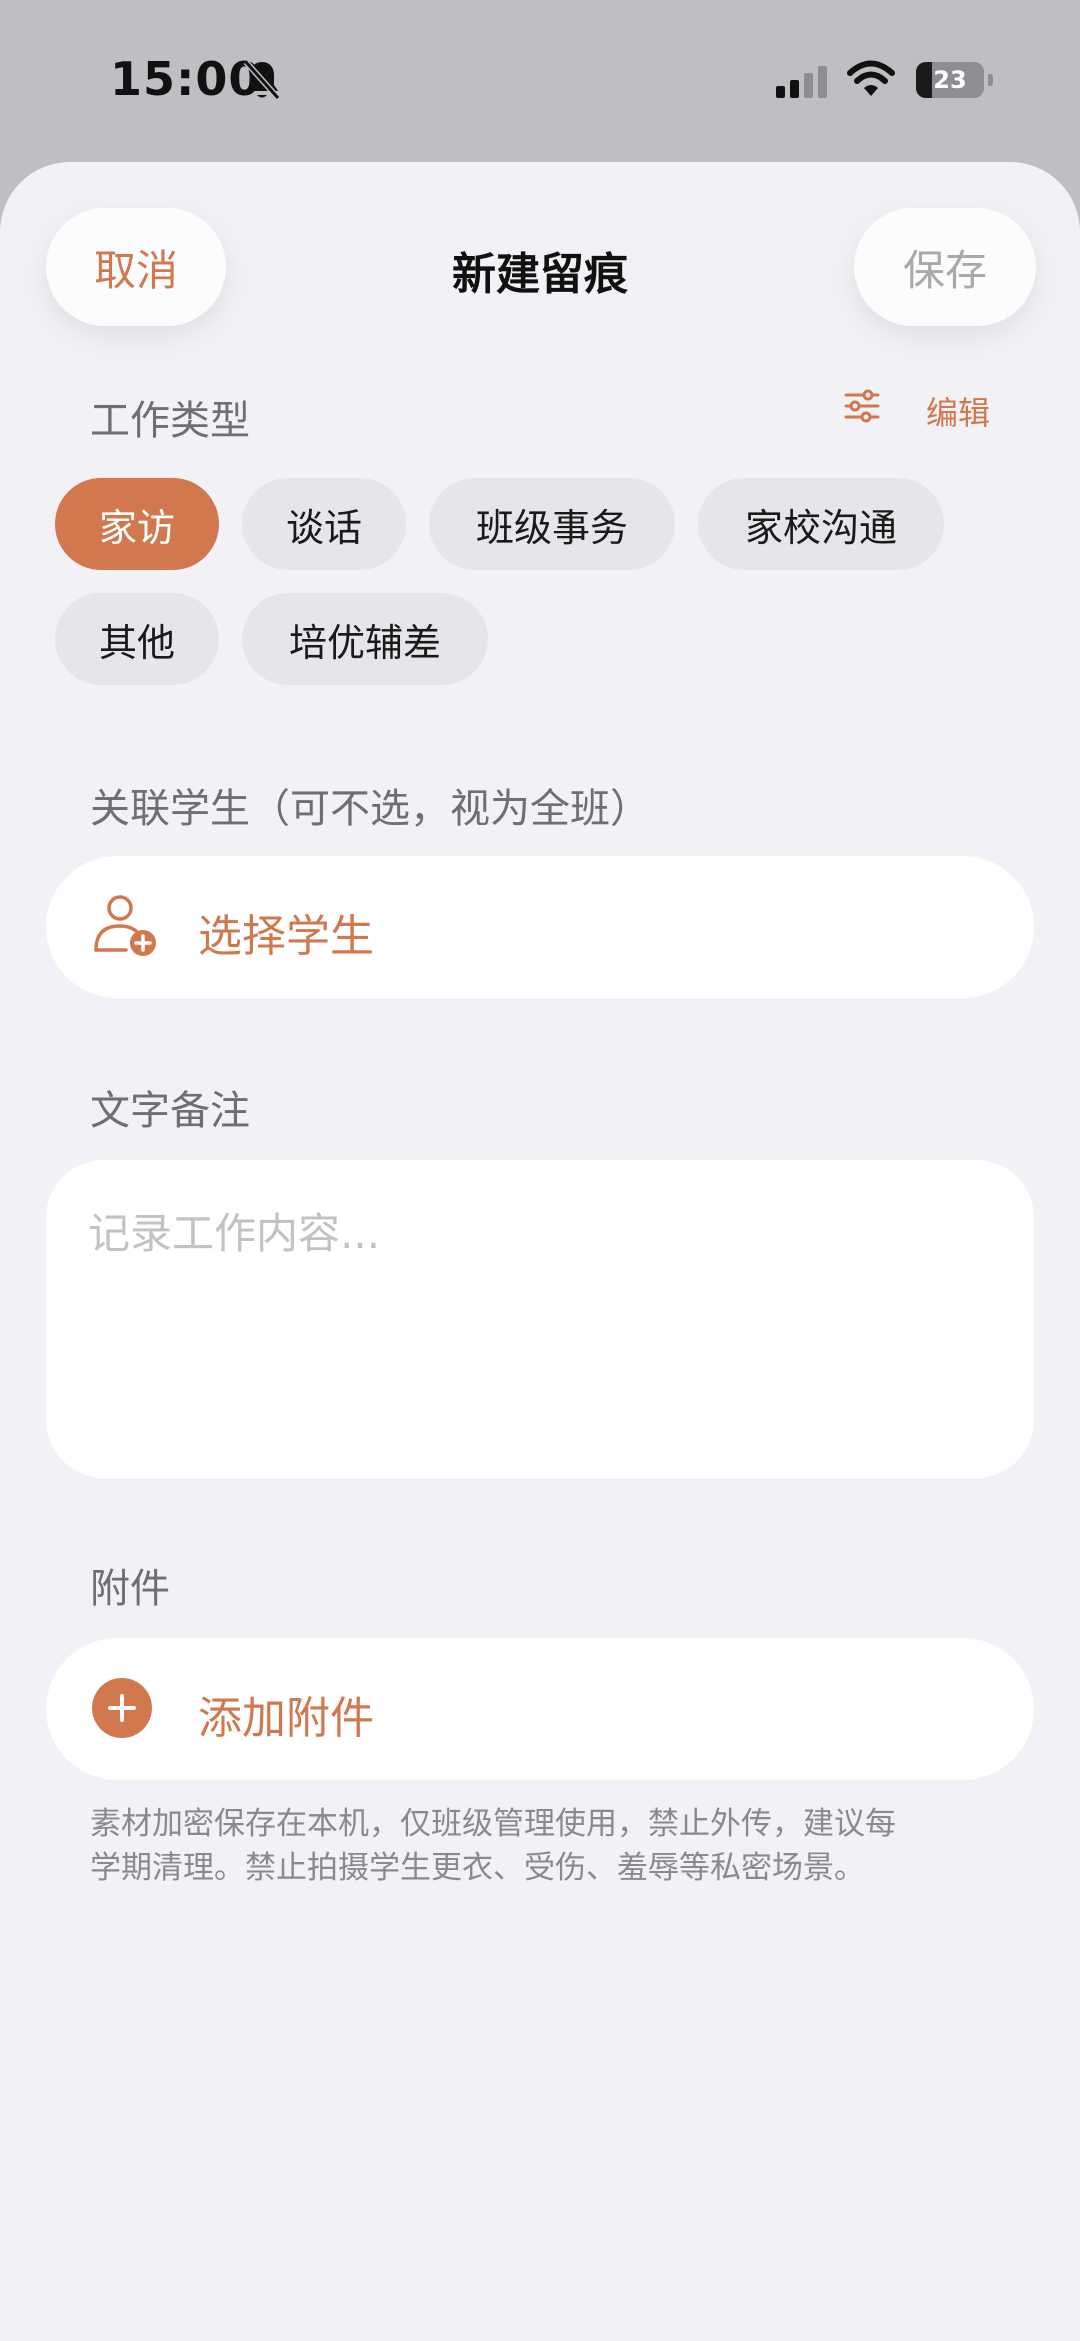 This screenshot has width=1080, height=2341. Describe the element at coordinates (122, 1708) in the screenshot. I see `plus-circle-icon` at that location.